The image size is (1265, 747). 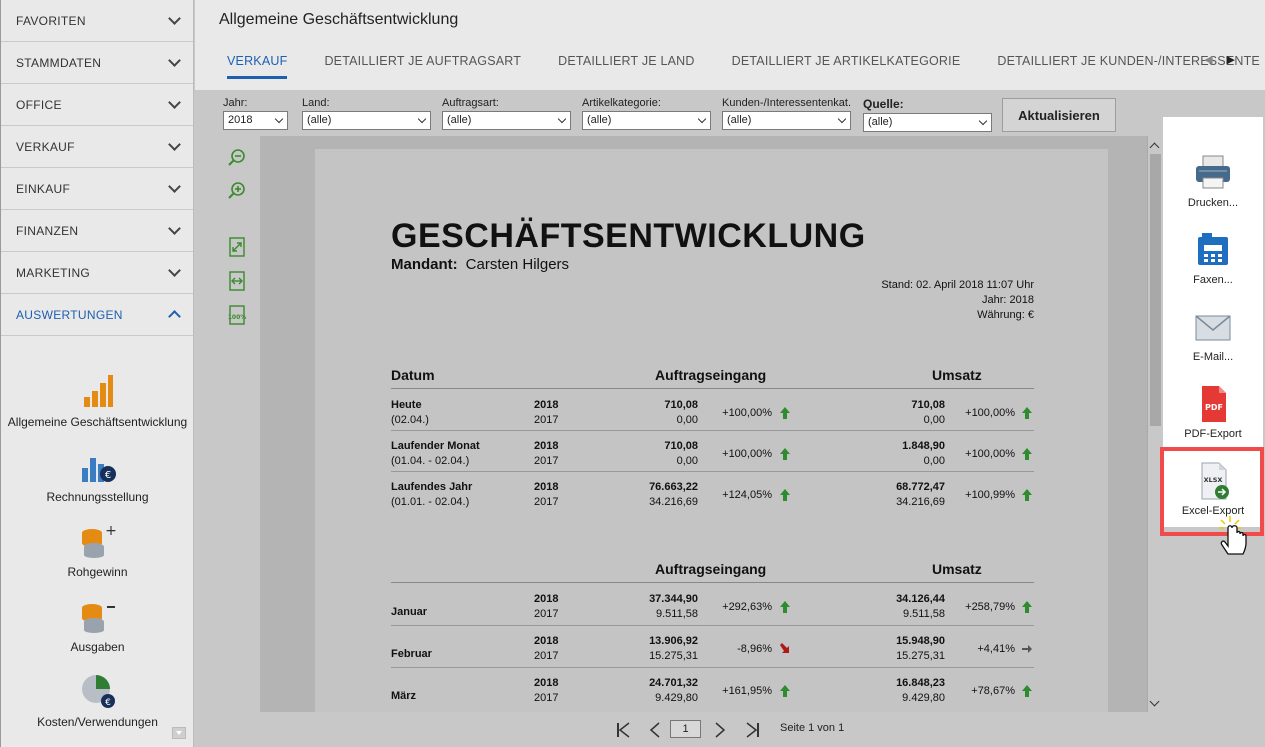 I want to click on section-header-months: Auftragseingang Umsatz, so click(x=712, y=572).